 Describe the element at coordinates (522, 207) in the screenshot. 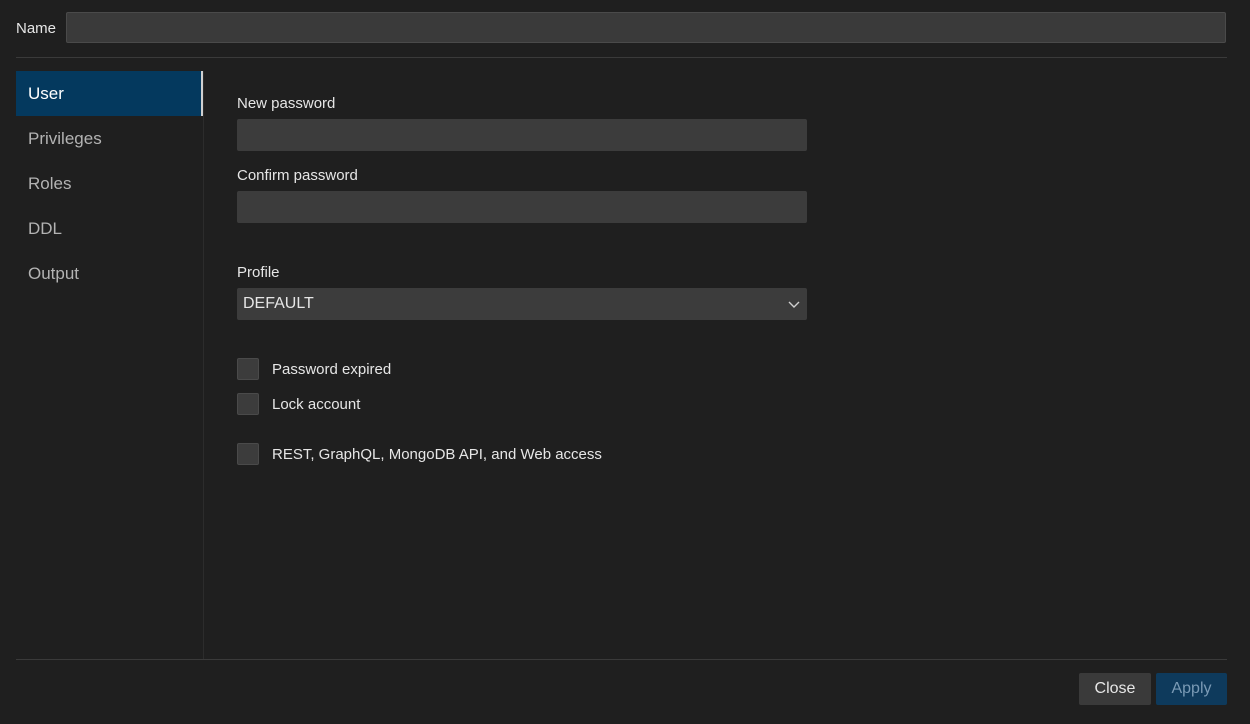

I see `confirm-password-input` at that location.